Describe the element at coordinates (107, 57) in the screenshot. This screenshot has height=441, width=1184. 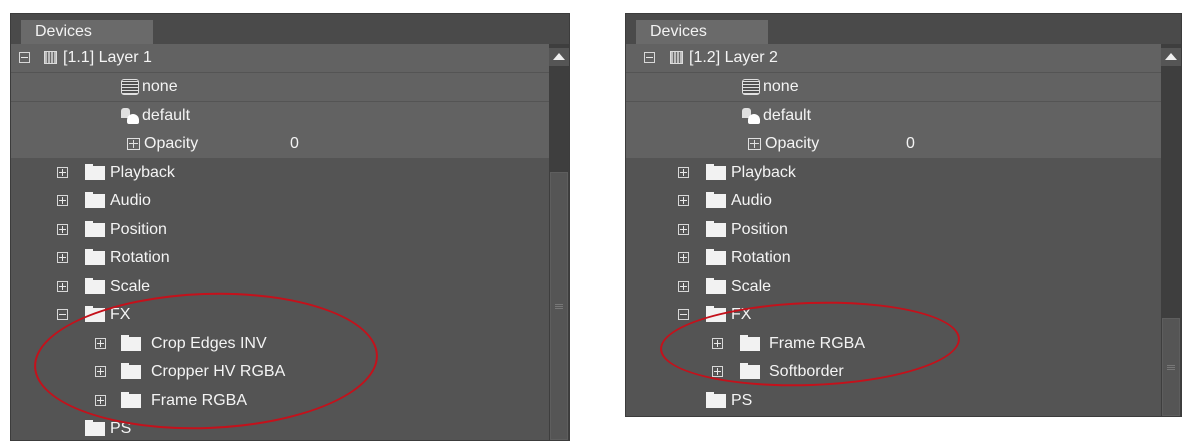
I see `layer-label: [1.1] Layer 1` at that location.